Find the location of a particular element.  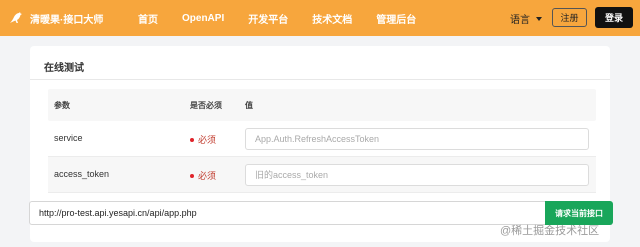

watermark: @稀土掘金技术社区 is located at coordinates (549, 230).